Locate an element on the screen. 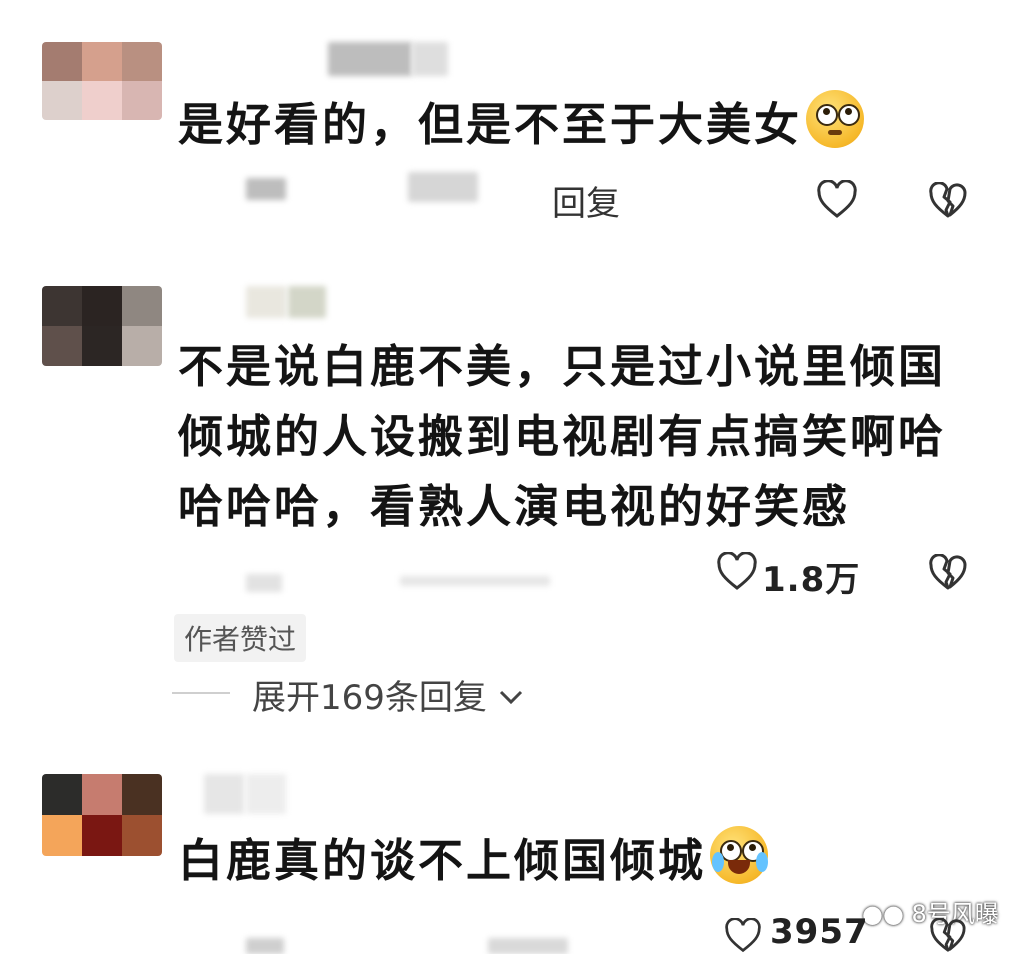  chevron-down-icon is located at coordinates (510, 697).